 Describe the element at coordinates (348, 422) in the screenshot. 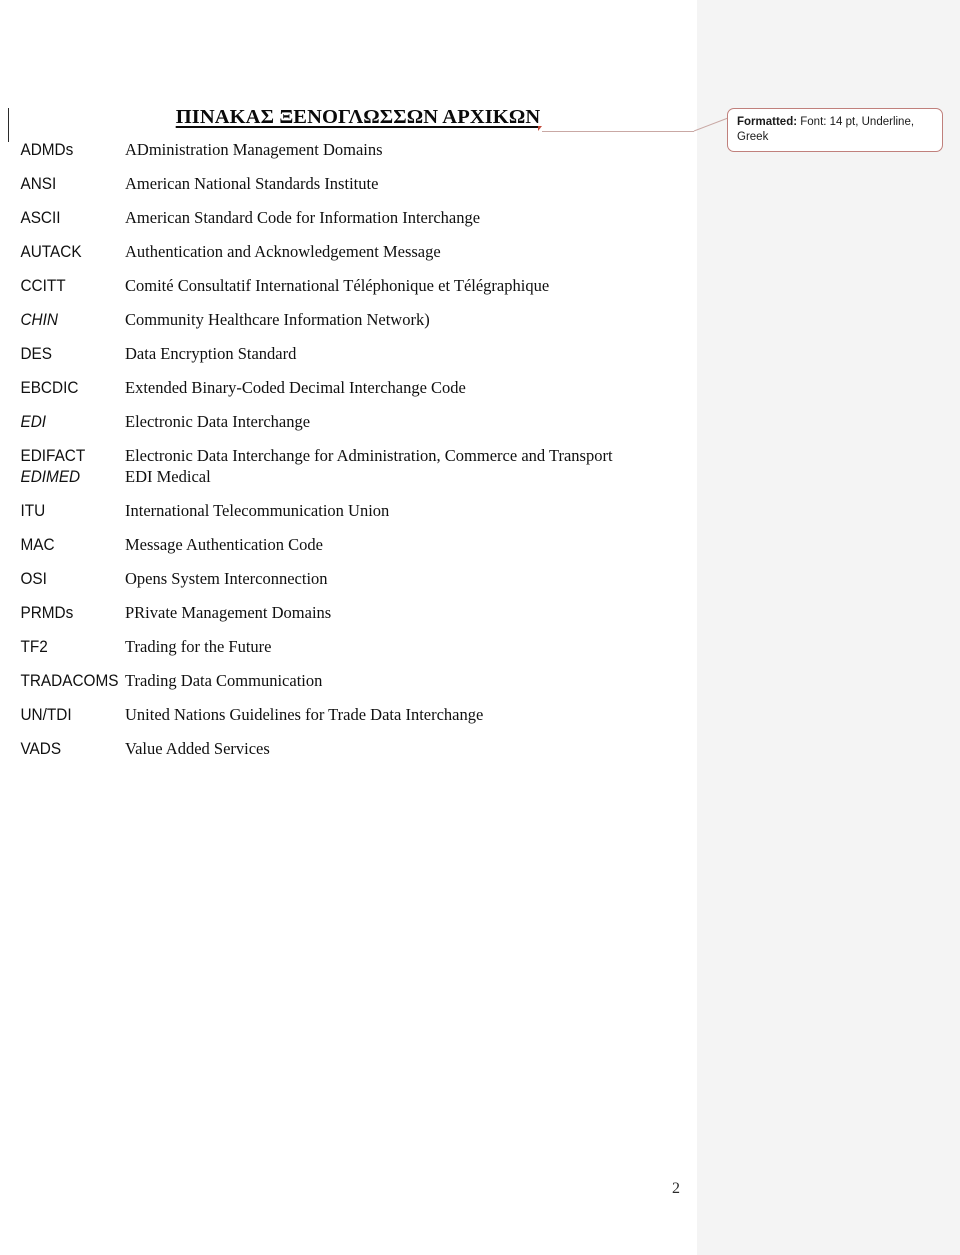

I see `table-row: EDI Electronic Data Interchange` at that location.